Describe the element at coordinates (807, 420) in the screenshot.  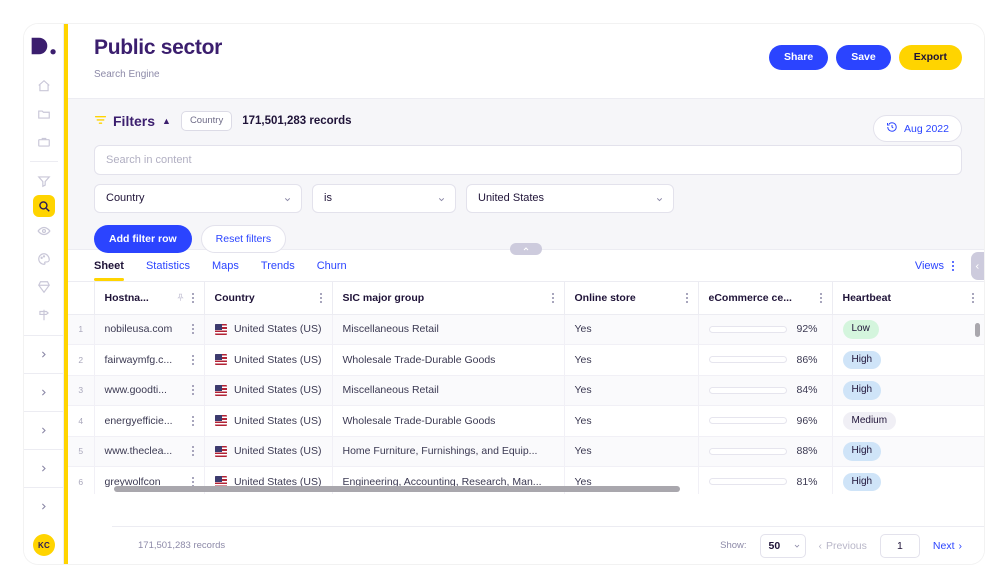
I see `ecommerce-percent: 96%` at that location.